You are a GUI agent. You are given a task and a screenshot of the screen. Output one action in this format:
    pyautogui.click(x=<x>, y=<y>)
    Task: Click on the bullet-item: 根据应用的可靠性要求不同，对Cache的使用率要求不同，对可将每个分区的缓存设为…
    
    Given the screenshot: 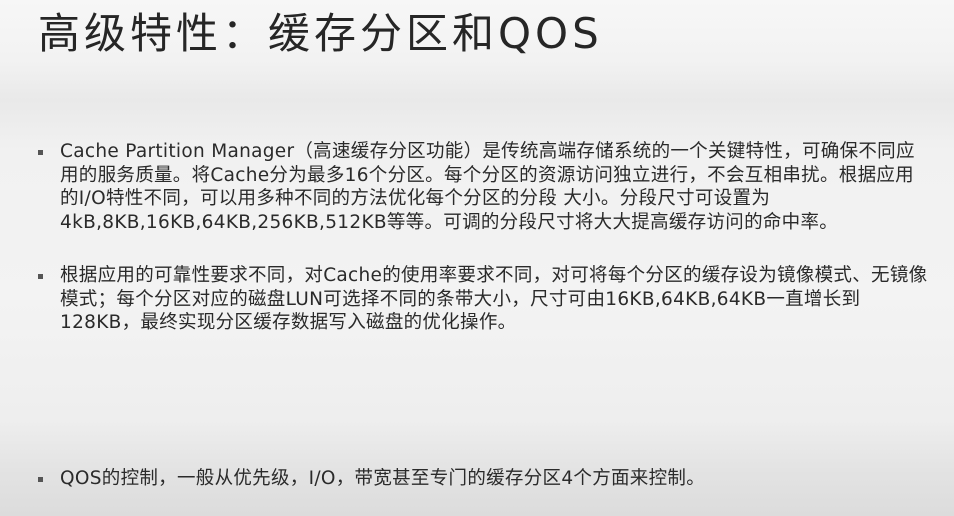 What is the action you would take?
    pyautogui.click(x=482, y=299)
    